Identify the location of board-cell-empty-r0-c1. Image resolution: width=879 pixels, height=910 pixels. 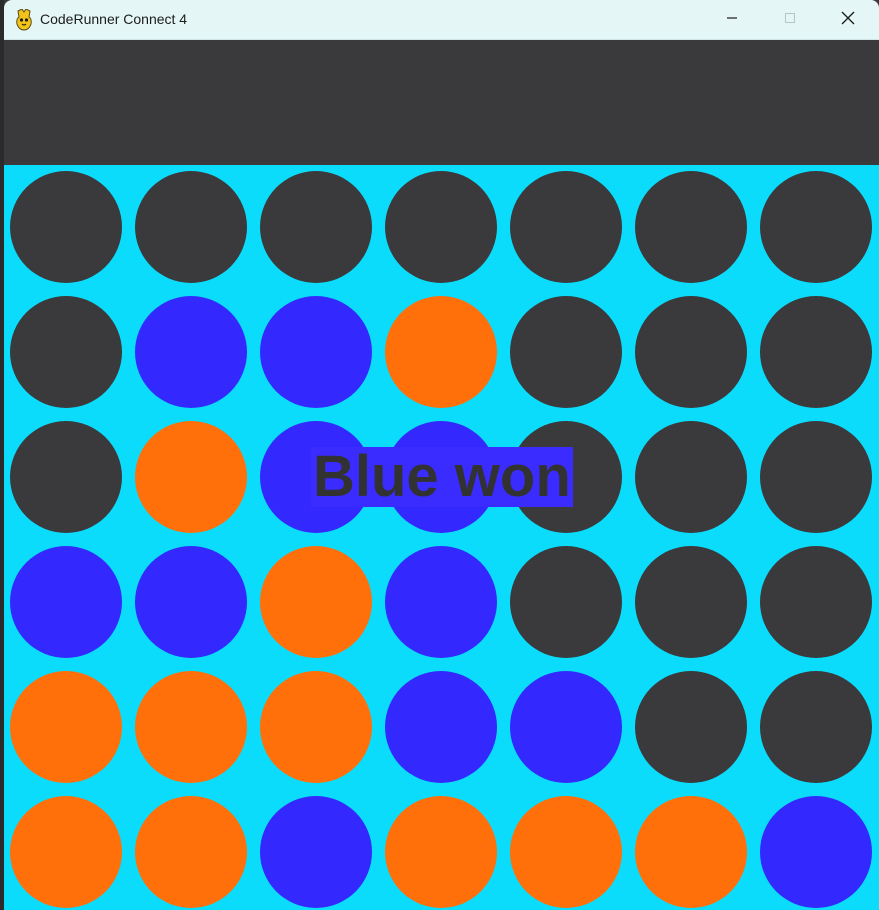
(191, 227).